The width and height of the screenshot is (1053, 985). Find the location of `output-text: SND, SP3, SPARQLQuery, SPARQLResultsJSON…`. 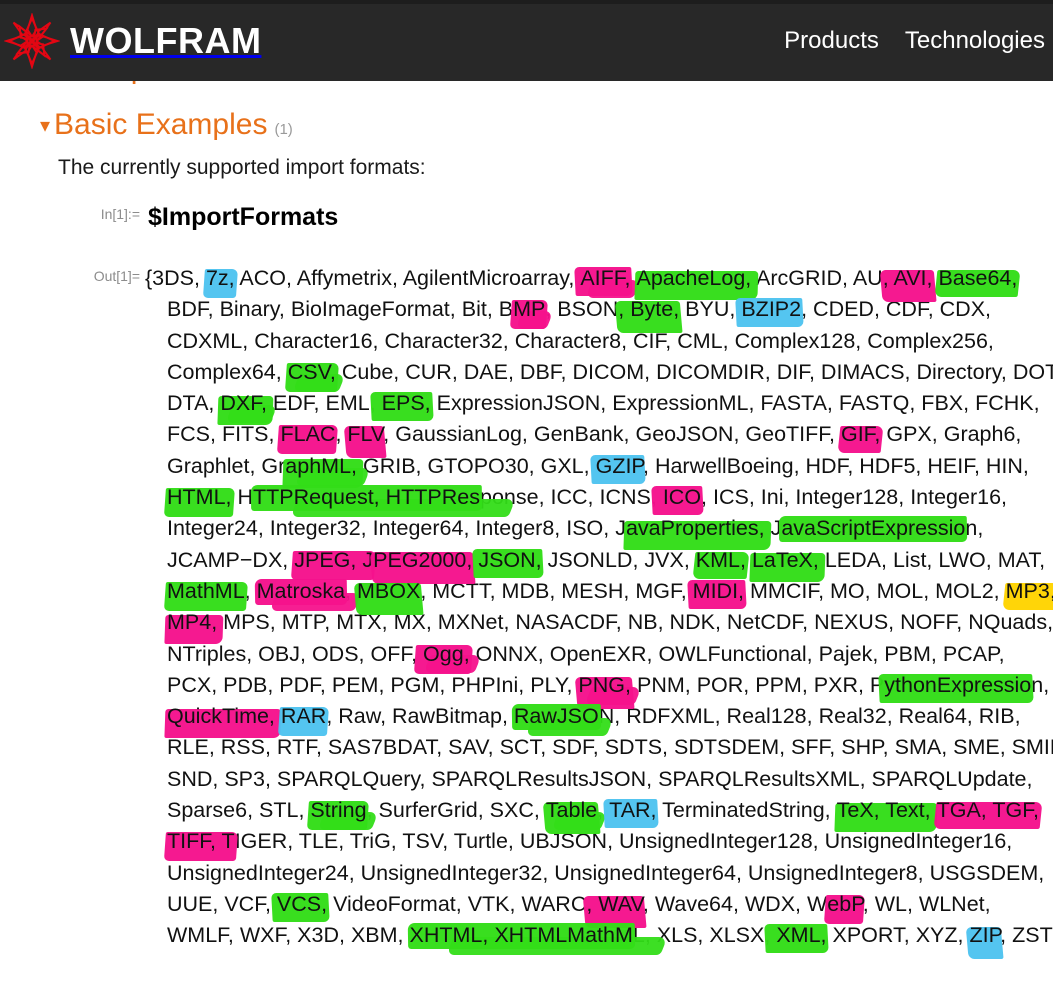

output-text: SND, SP3, SPARQLQuery, SPARQLResultsJSON… is located at coordinates (600, 778).